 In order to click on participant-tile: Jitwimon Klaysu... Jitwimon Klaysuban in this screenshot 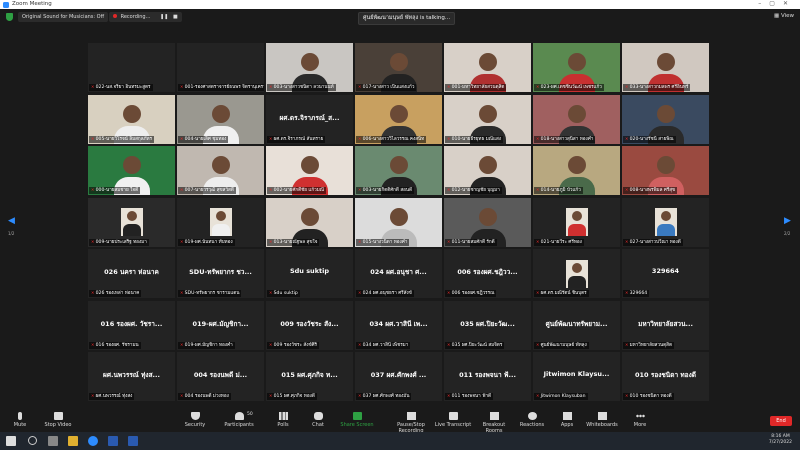, I will do `click(576, 376)`.